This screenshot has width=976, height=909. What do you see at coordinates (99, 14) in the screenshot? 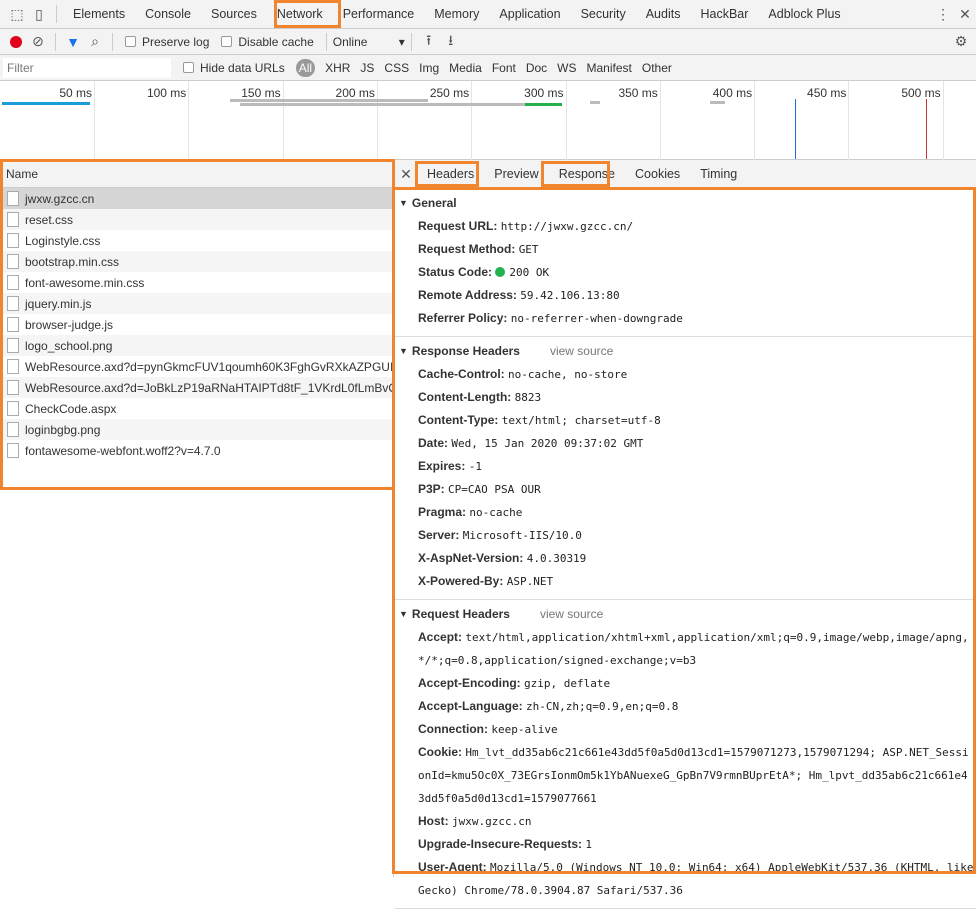
I see `tab-elements: Elements` at bounding box center [99, 14].